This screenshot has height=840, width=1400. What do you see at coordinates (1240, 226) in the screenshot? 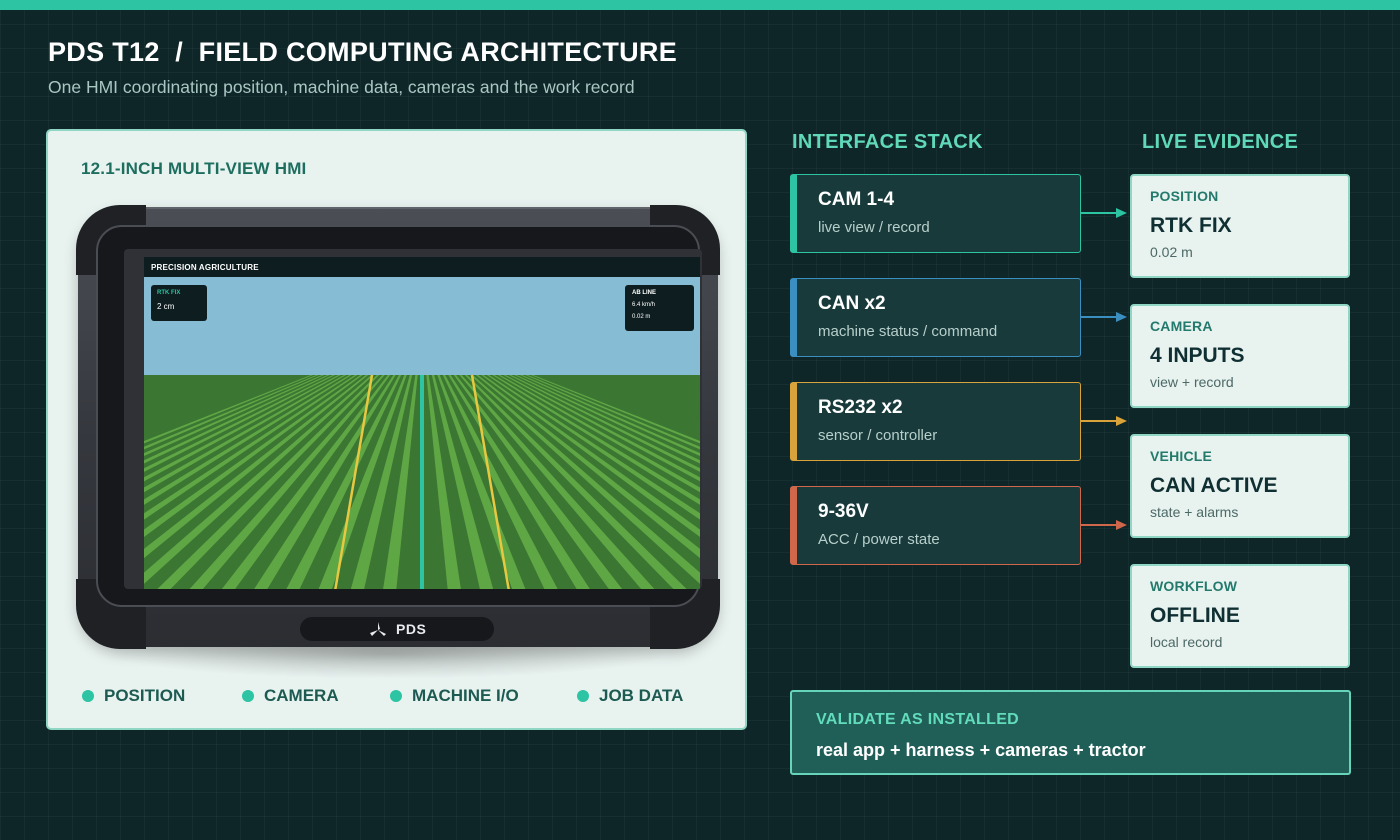
I see `evidence-card-position: POSITION RTK FIX 0.02 m` at bounding box center [1240, 226].